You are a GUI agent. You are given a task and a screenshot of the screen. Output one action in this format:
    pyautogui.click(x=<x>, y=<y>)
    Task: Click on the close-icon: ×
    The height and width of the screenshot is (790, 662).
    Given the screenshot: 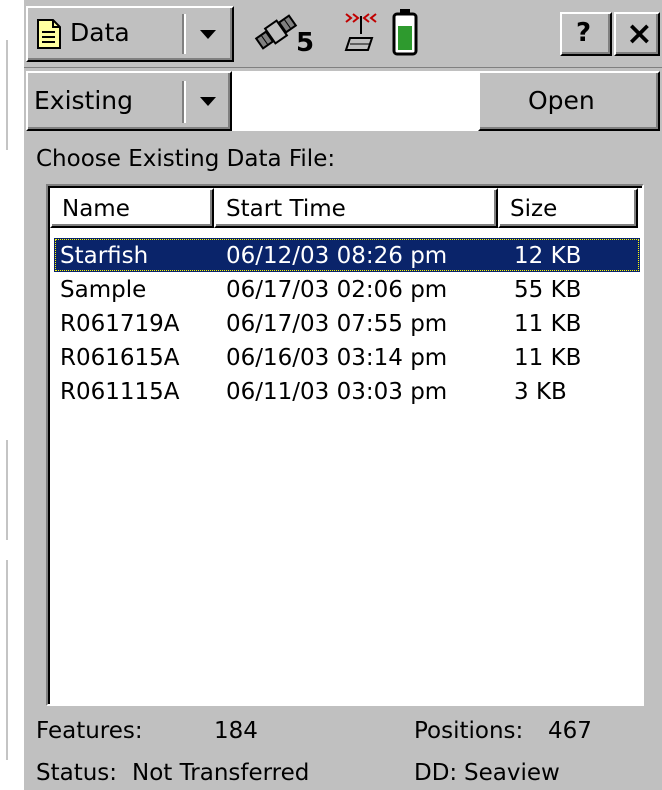 What is the action you would take?
    pyautogui.click(x=639, y=33)
    